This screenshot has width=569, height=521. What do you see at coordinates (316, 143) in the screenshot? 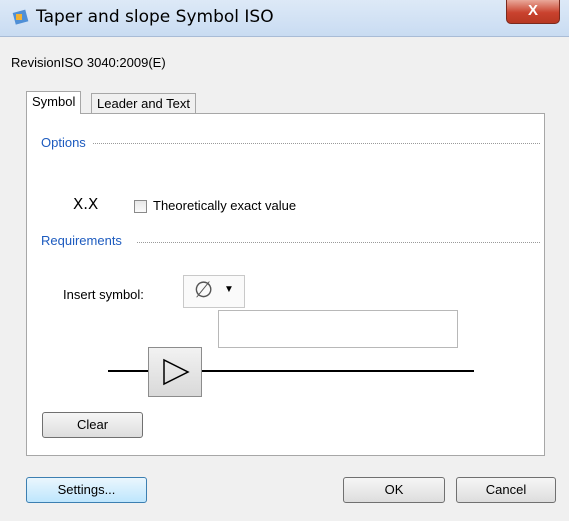
I see `options-divider` at bounding box center [316, 143].